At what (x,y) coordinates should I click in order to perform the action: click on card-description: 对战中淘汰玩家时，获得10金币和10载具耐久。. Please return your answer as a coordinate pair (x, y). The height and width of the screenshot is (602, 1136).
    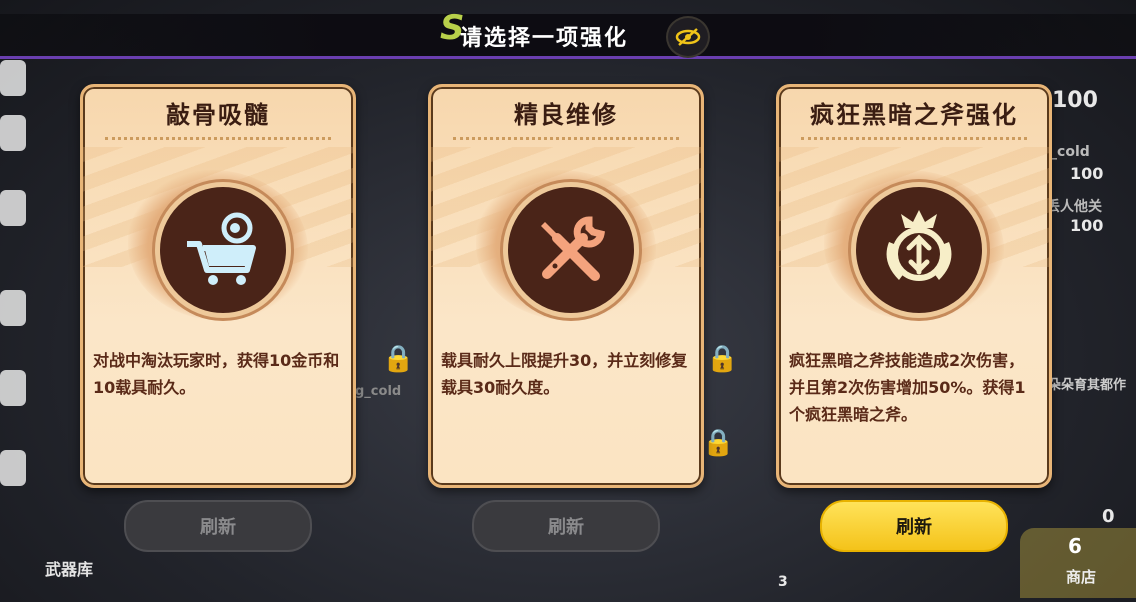
    Looking at the image, I should click on (216, 374).